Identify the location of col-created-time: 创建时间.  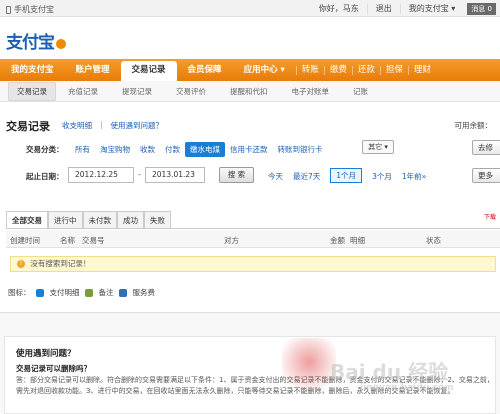
(25, 240).